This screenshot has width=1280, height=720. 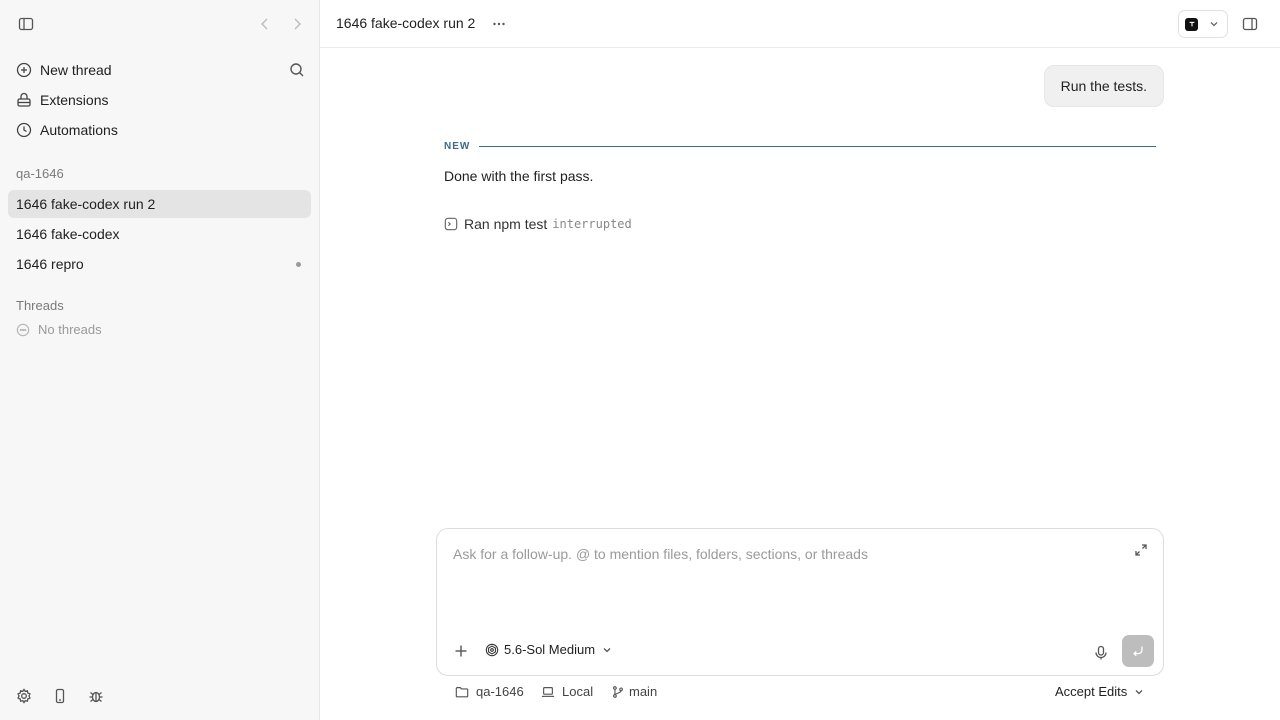 What do you see at coordinates (461, 651) in the screenshot?
I see `add-attachment-icon` at bounding box center [461, 651].